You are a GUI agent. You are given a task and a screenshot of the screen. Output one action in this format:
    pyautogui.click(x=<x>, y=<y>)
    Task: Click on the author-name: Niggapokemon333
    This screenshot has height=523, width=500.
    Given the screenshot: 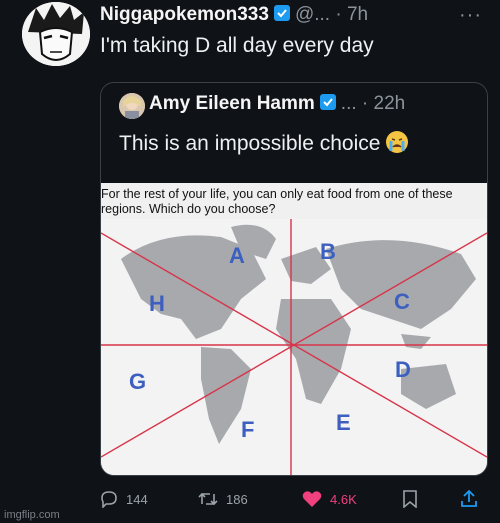 What is the action you would take?
    pyautogui.click(x=184, y=14)
    